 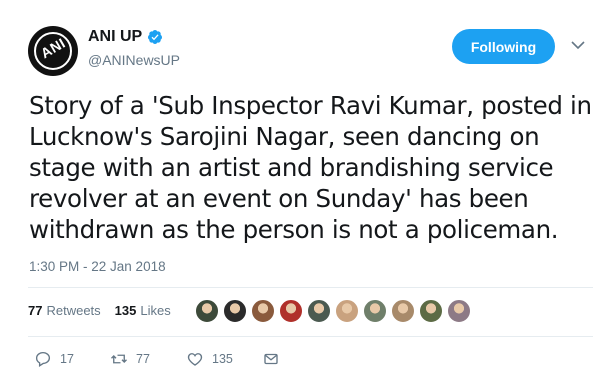 What do you see at coordinates (134, 60) in the screenshot?
I see `handle: @ANINewsUP` at bounding box center [134, 60].